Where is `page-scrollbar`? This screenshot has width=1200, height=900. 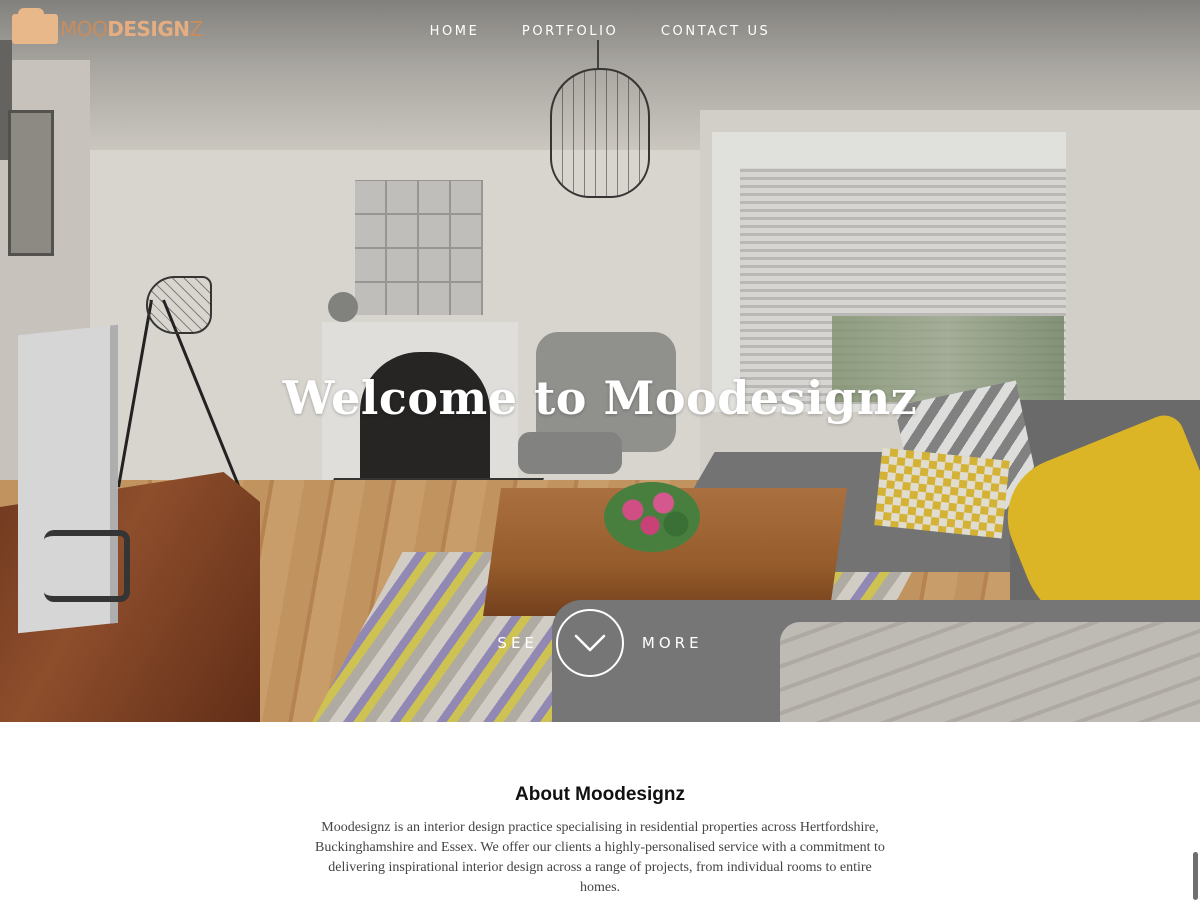 page-scrollbar is located at coordinates (1195, 876).